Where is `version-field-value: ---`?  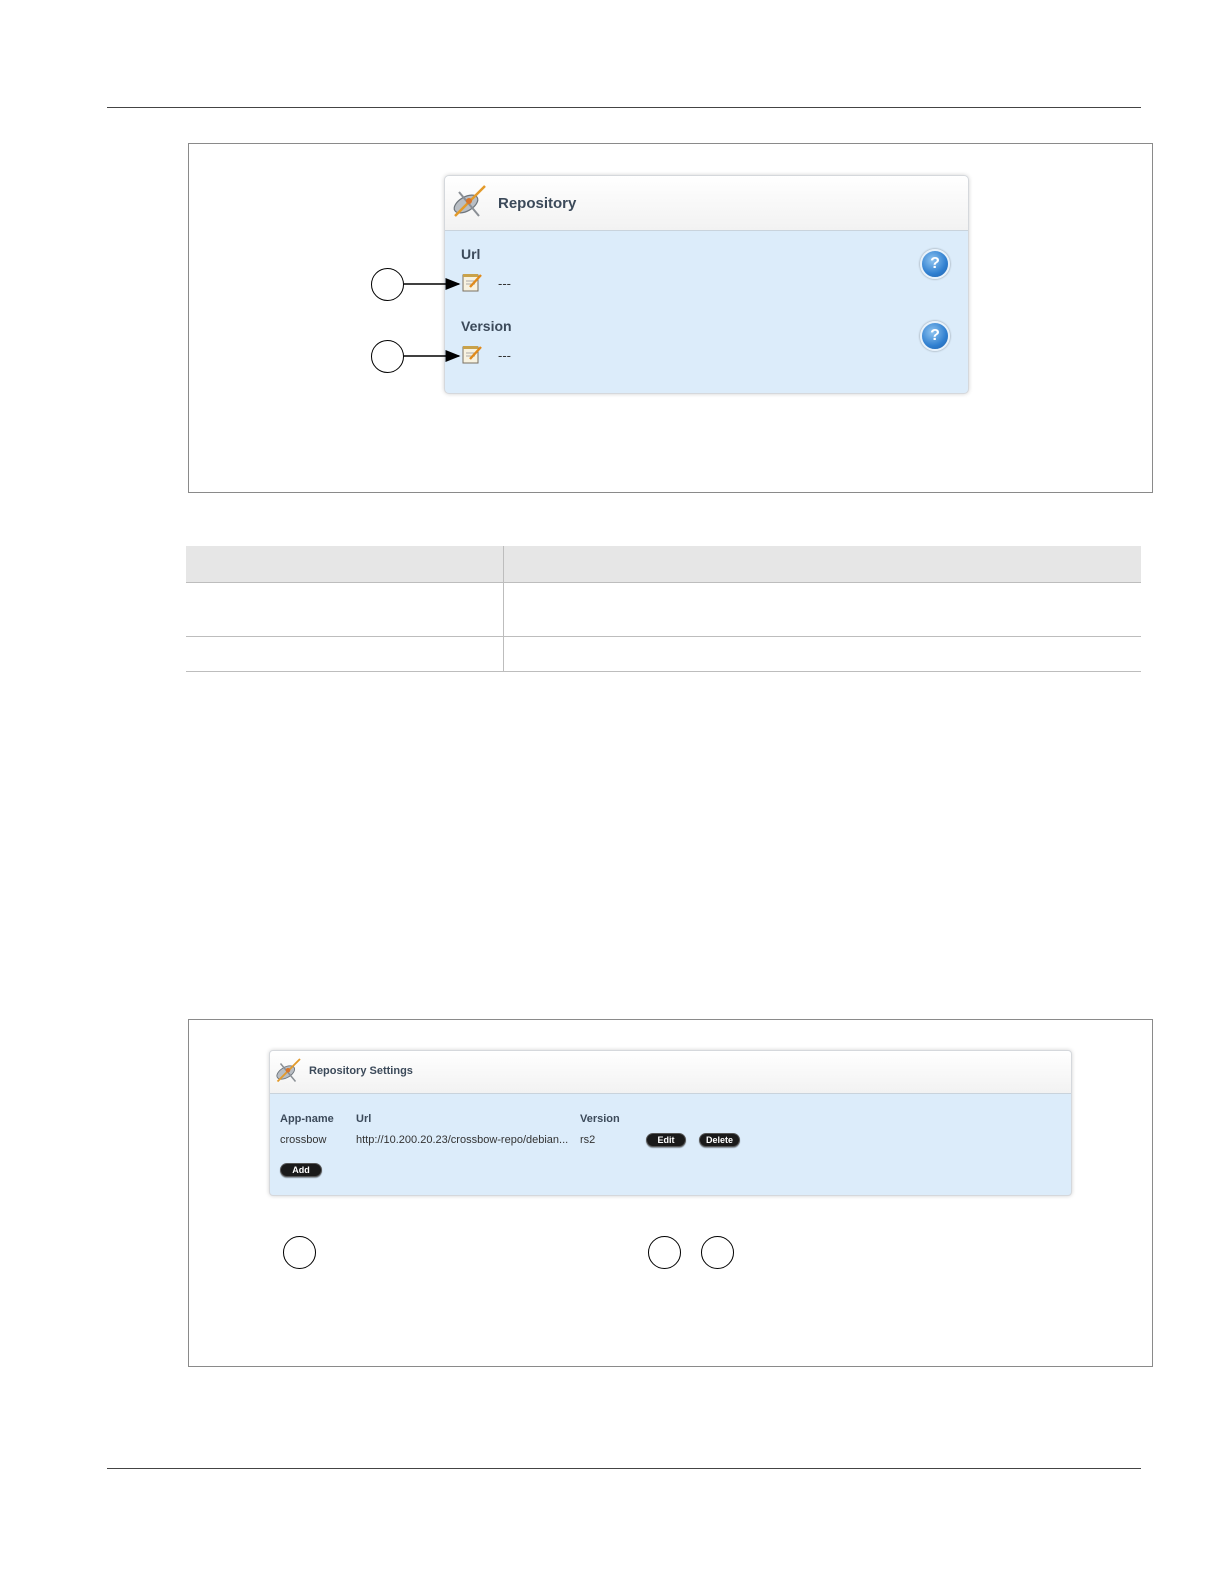 version-field-value: --- is located at coordinates (504, 355).